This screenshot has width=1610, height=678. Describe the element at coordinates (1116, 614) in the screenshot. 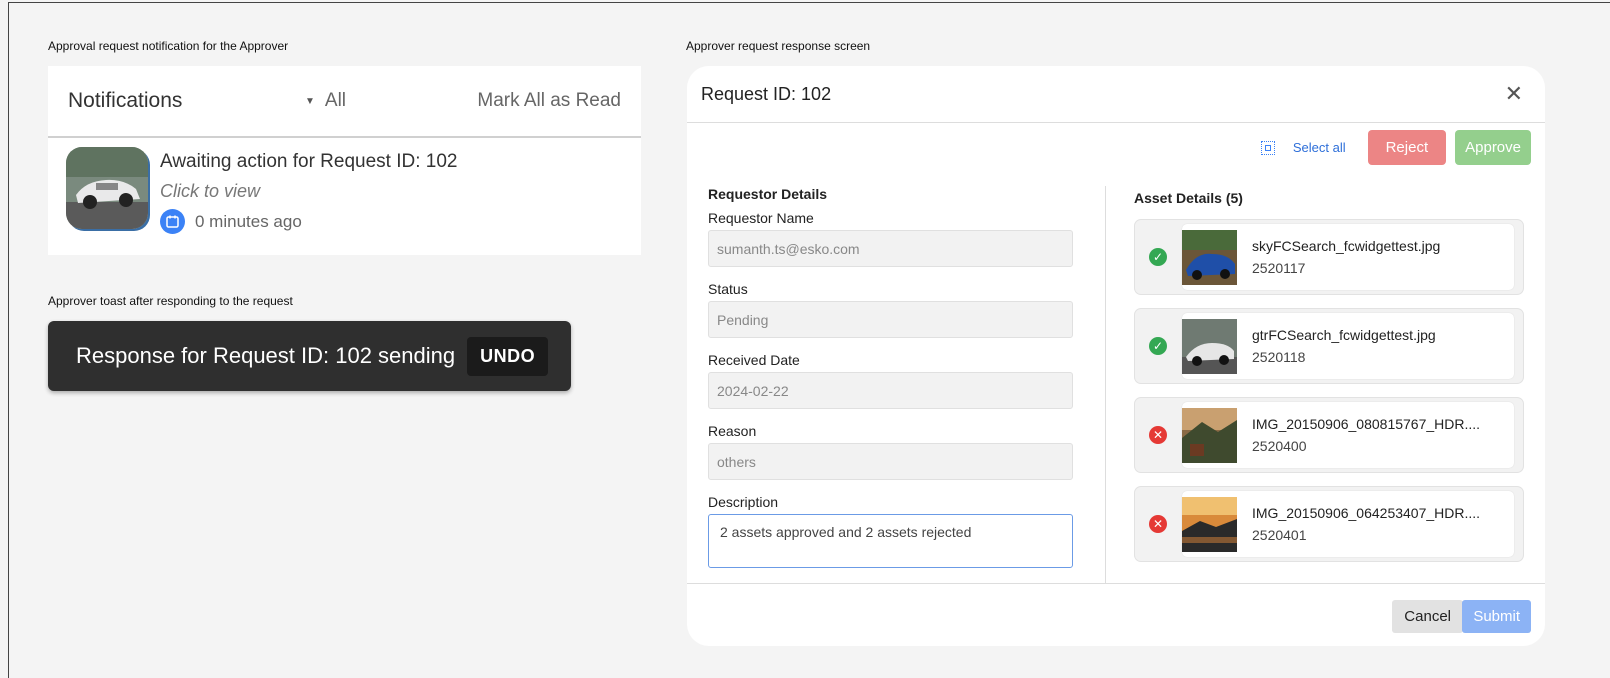

I see `modal-footer: Cancel Submit` at that location.